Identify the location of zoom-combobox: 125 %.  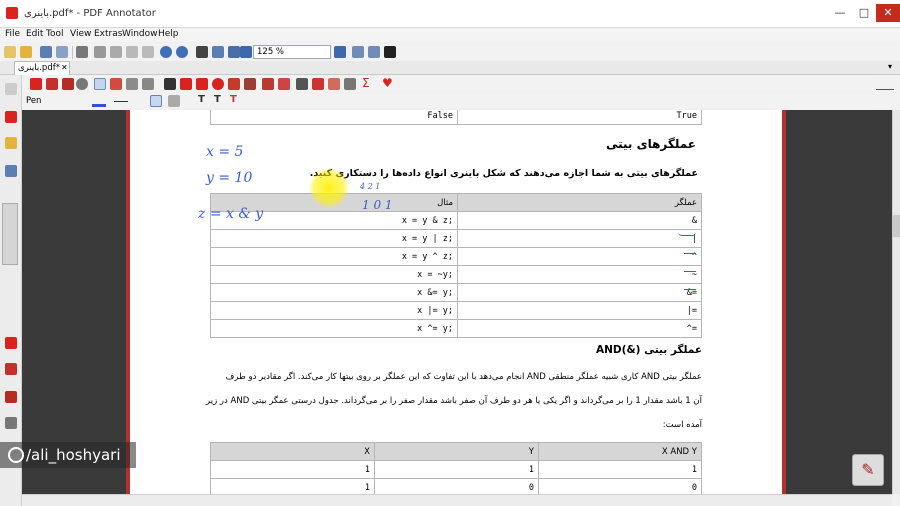
(292, 52).